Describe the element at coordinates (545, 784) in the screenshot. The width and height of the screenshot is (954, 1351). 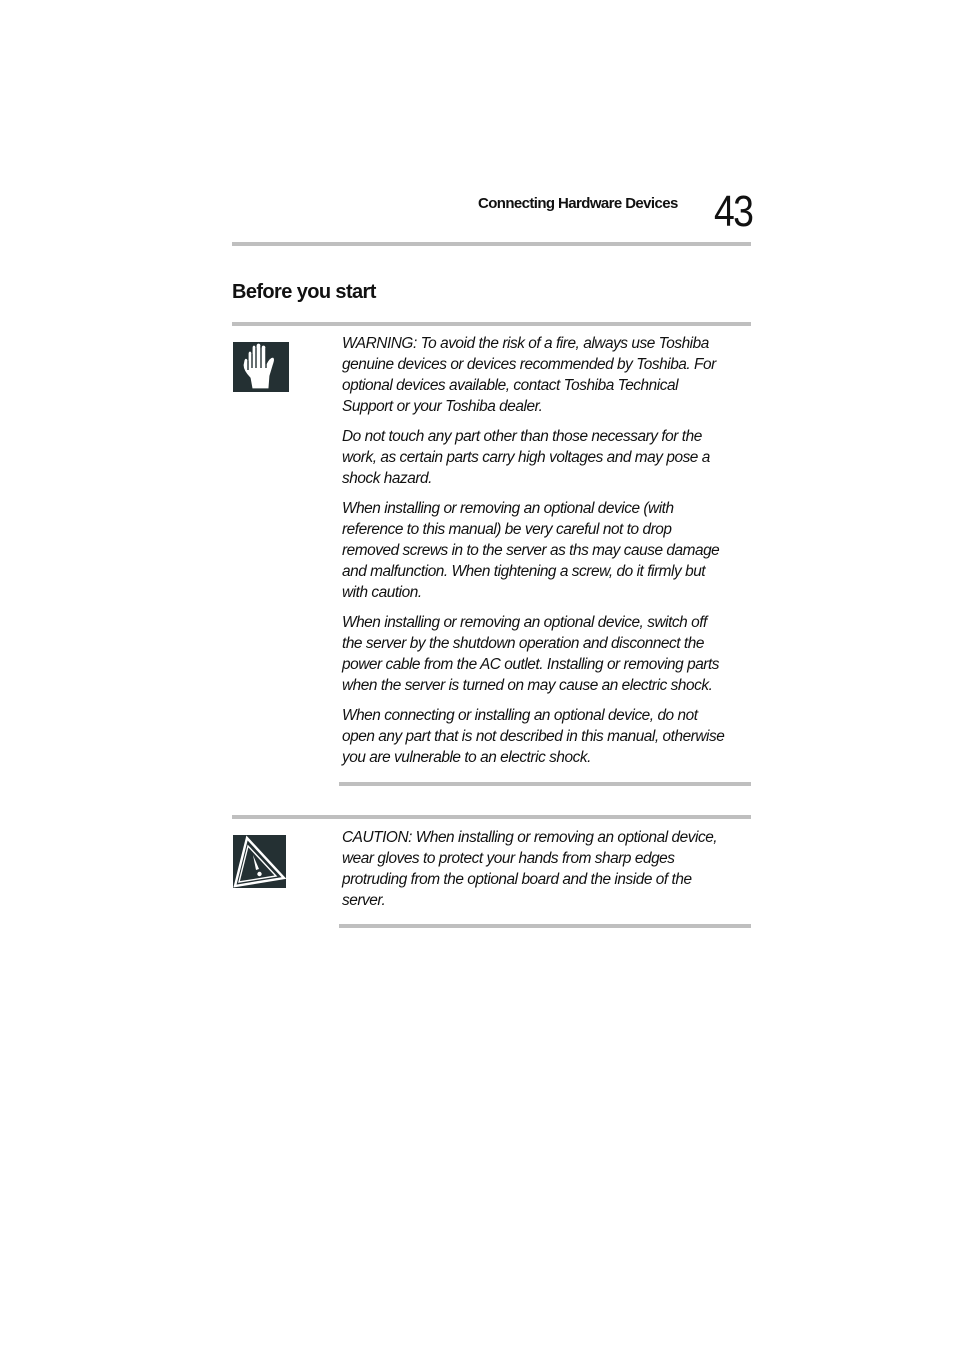
I see `warning-bottom-rule` at that location.